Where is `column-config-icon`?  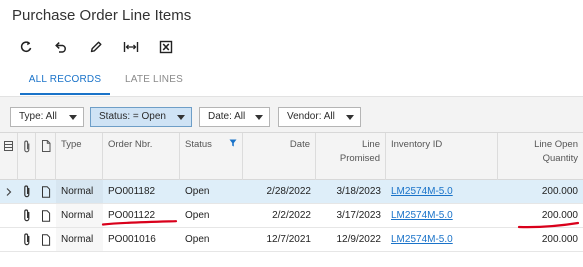 column-config-icon is located at coordinates (8, 146).